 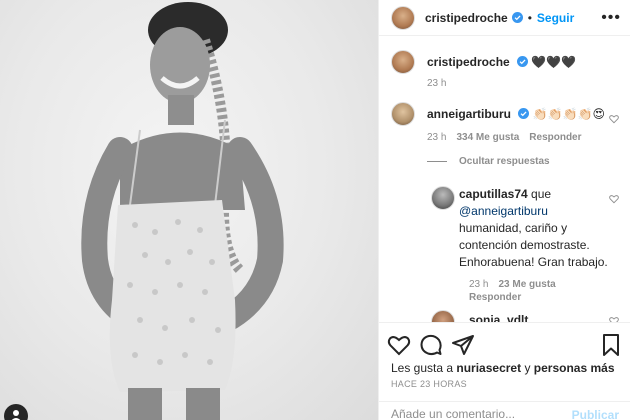 I want to click on next-comment-avatar, so click(x=443, y=316).